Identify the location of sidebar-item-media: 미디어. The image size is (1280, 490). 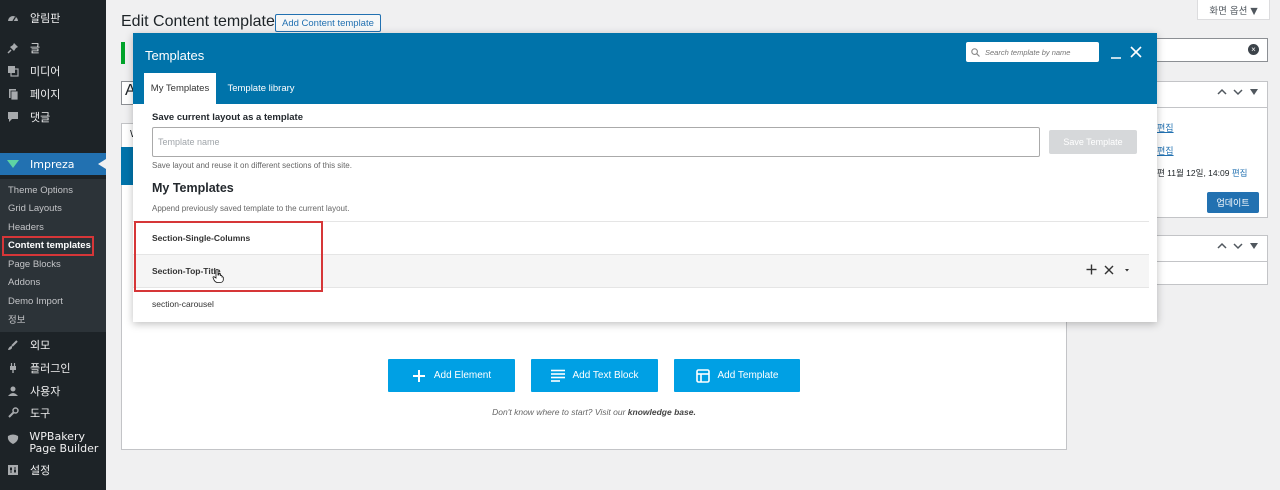
(53, 71).